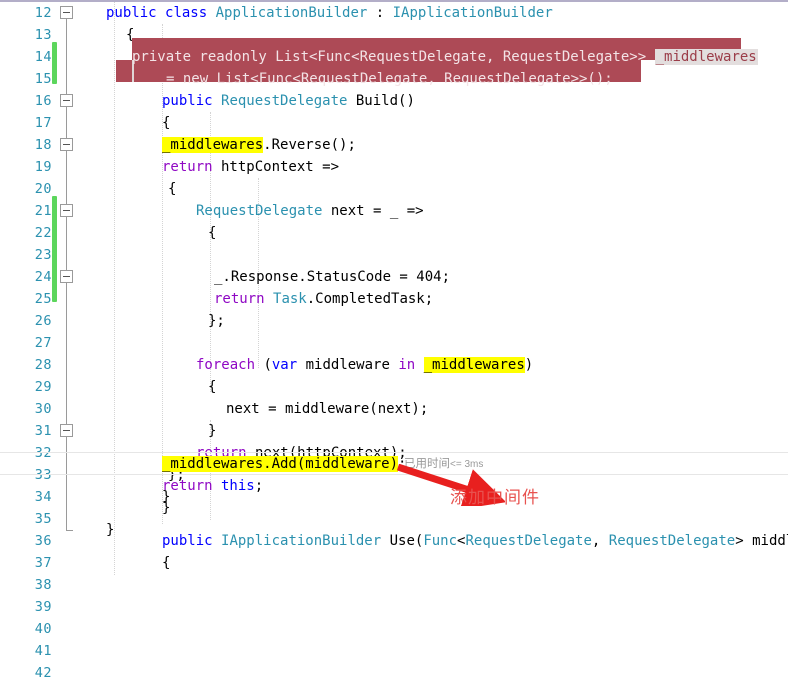  What do you see at coordinates (442, 431) in the screenshot?
I see `code-line-31: }` at bounding box center [442, 431].